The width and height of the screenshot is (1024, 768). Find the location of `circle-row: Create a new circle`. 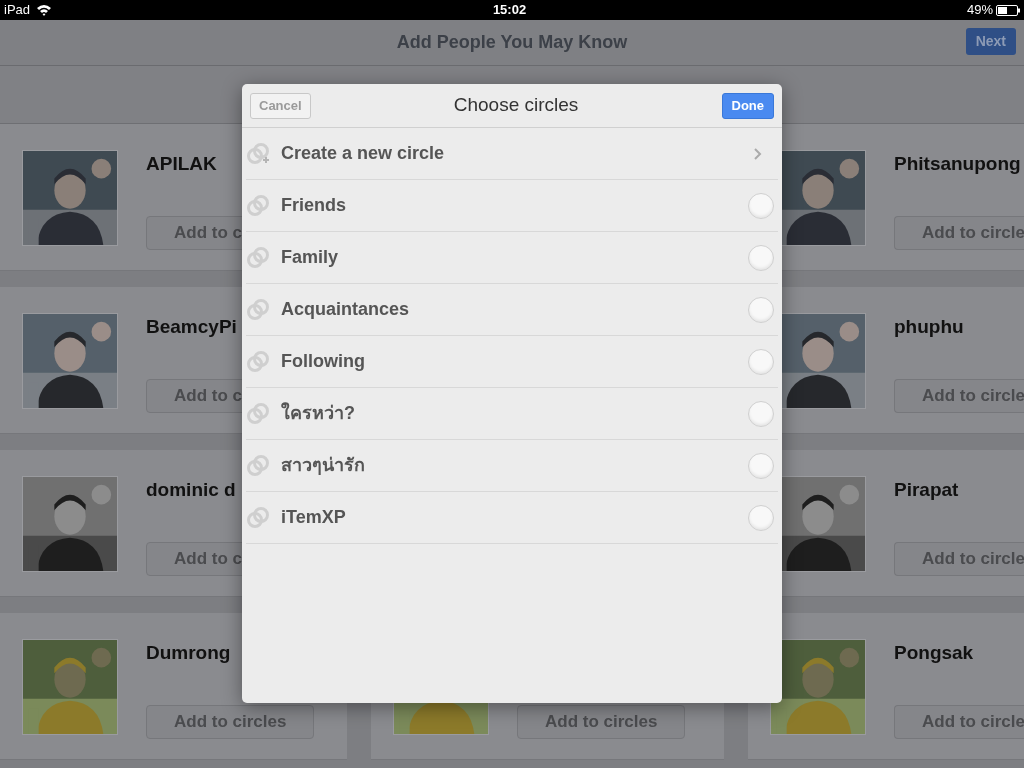

circle-row: Create a new circle is located at coordinates (512, 154).